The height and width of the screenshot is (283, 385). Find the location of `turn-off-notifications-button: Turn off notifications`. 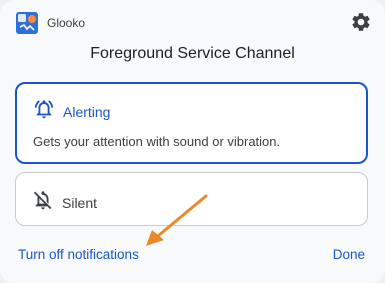

turn-off-notifications-button: Turn off notifications is located at coordinates (78, 254).